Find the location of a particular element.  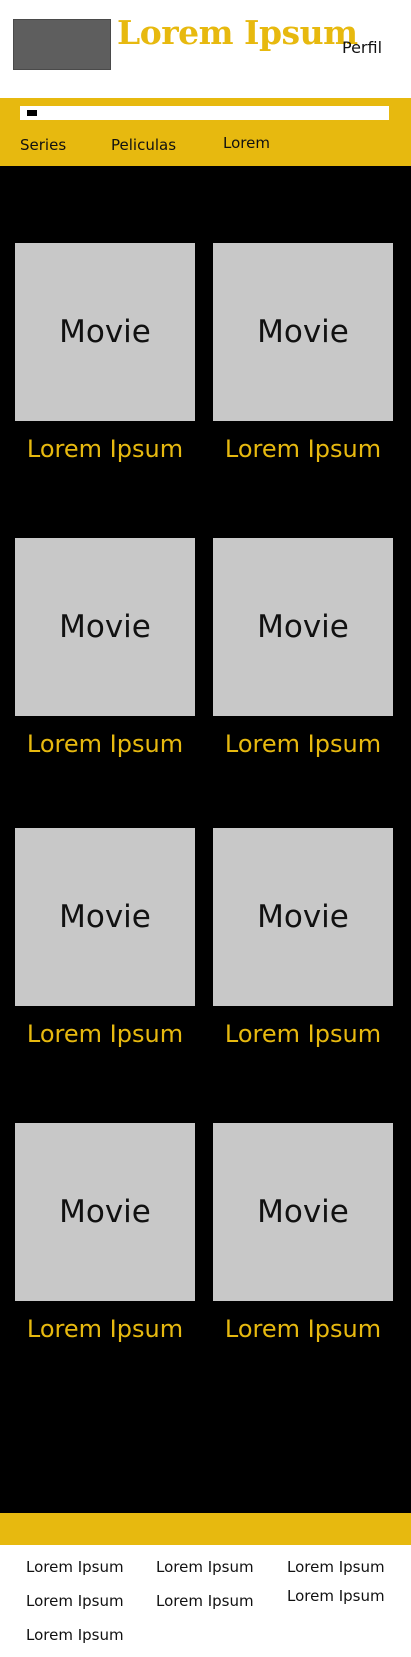

logo-placeholder is located at coordinates (62, 44).